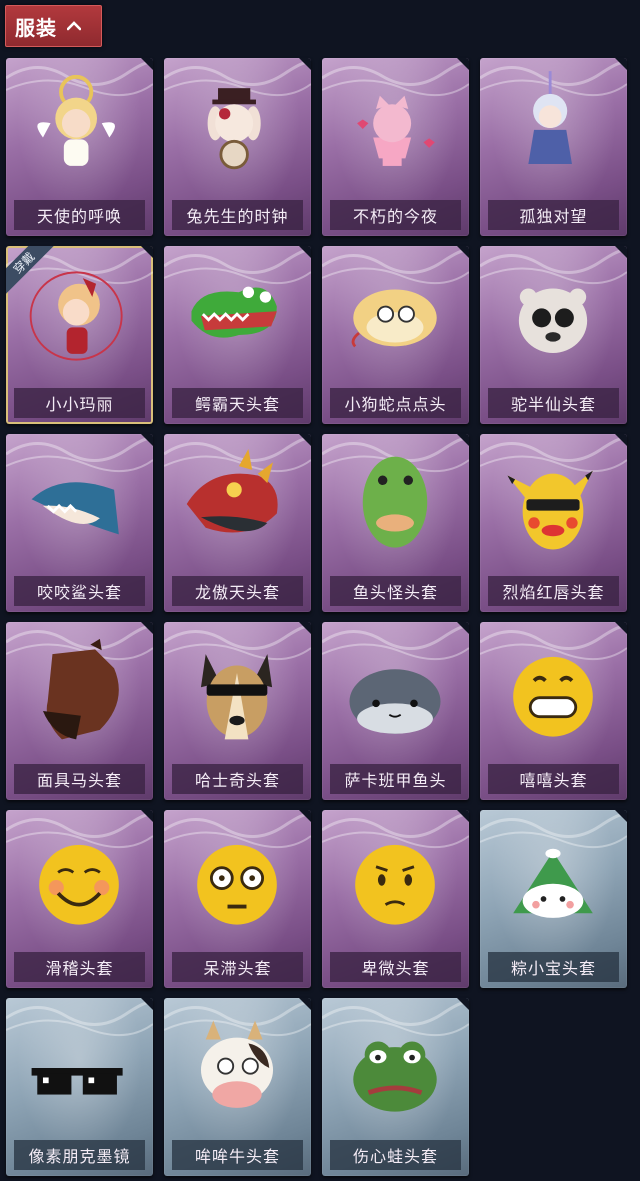  I want to click on sacabambaspis-head-icon, so click(395, 701).